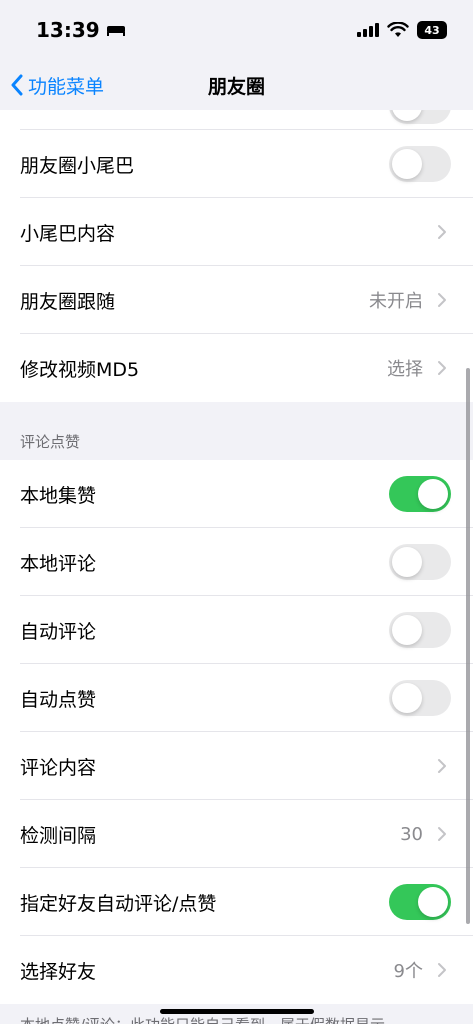 The width and height of the screenshot is (473, 1024). Describe the element at coordinates (17, 85) in the screenshot. I see `chevron-left-icon` at that location.